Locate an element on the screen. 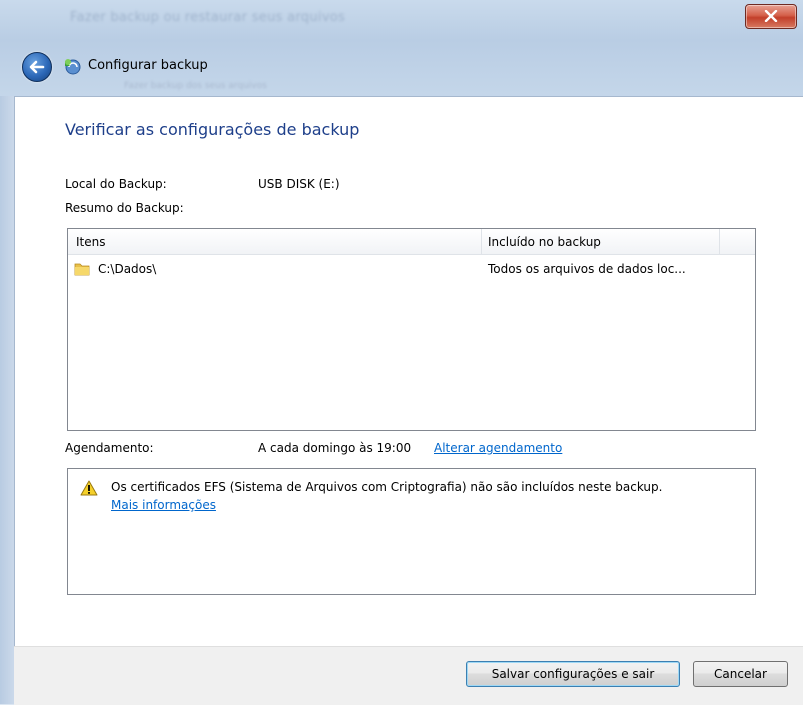 The width and height of the screenshot is (803, 705). column-header-items: Itens is located at coordinates (90, 242).